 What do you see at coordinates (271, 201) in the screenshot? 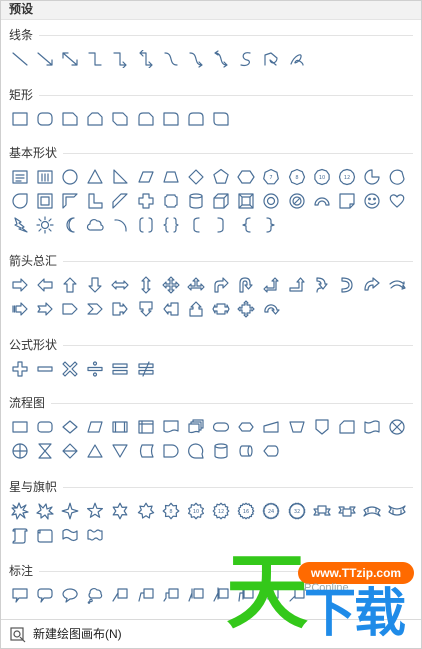
I see `donut-icon` at bounding box center [271, 201].